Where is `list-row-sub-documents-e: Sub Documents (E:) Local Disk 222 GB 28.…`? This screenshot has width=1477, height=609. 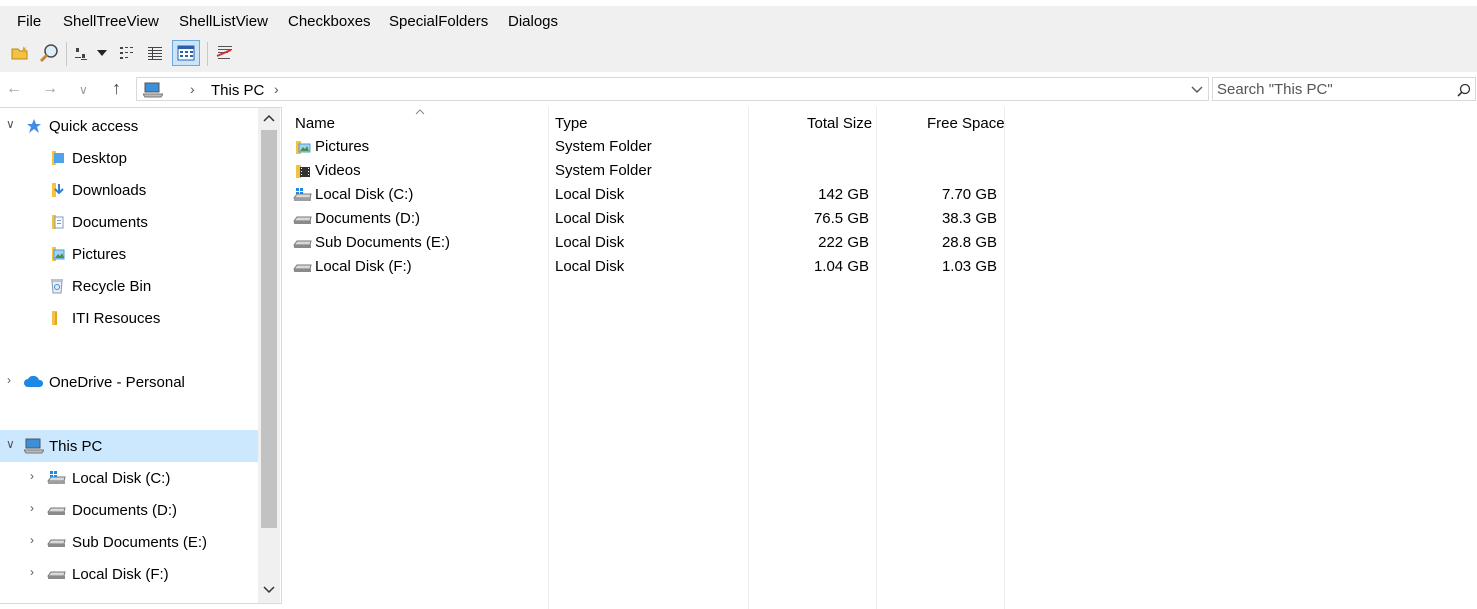
list-row-sub-documents-e: Sub Documents (E:) Local Disk 222 GB 28.… is located at coordinates (648, 243).